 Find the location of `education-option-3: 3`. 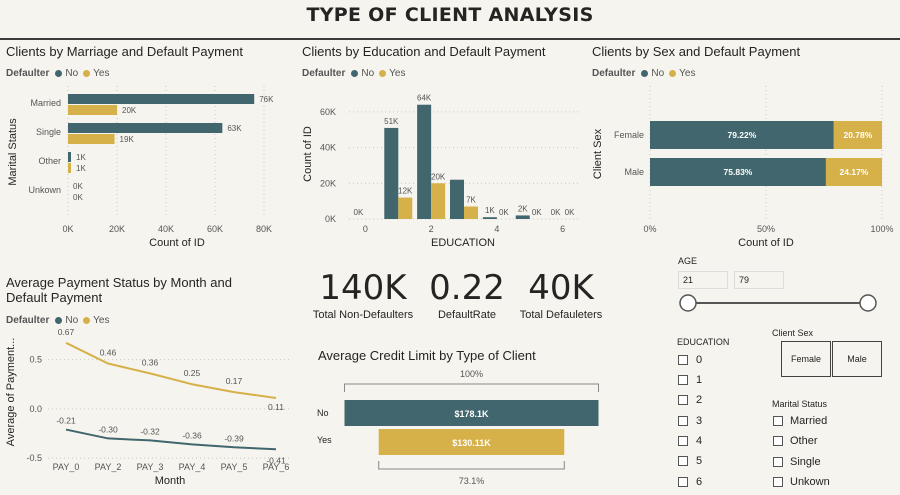

education-option-3: 3 is located at coordinates (690, 421).